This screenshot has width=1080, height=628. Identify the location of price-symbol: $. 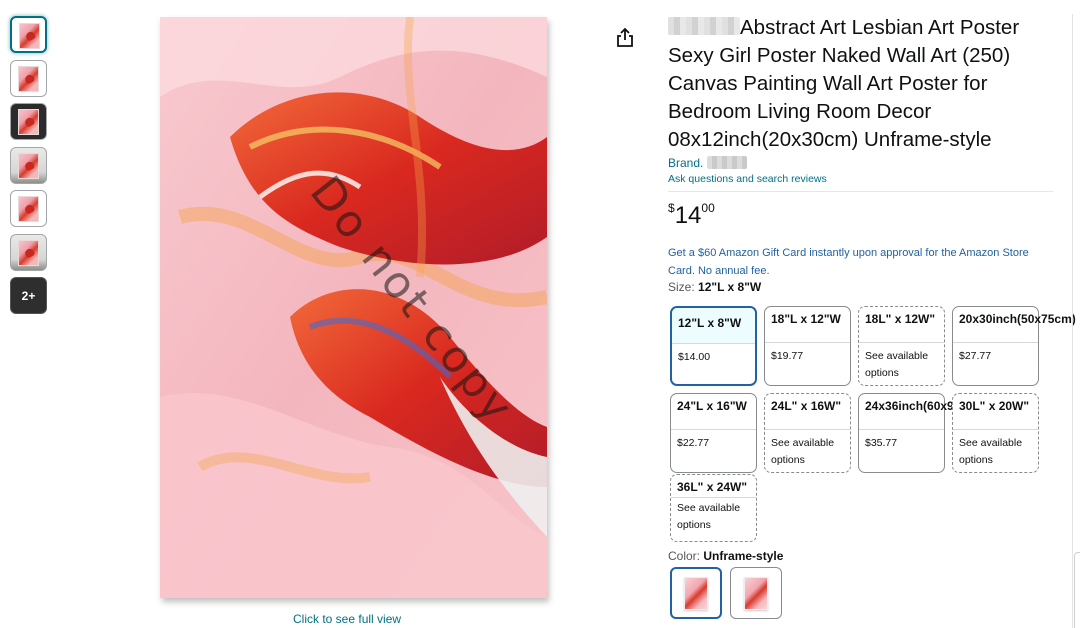
(671, 208).